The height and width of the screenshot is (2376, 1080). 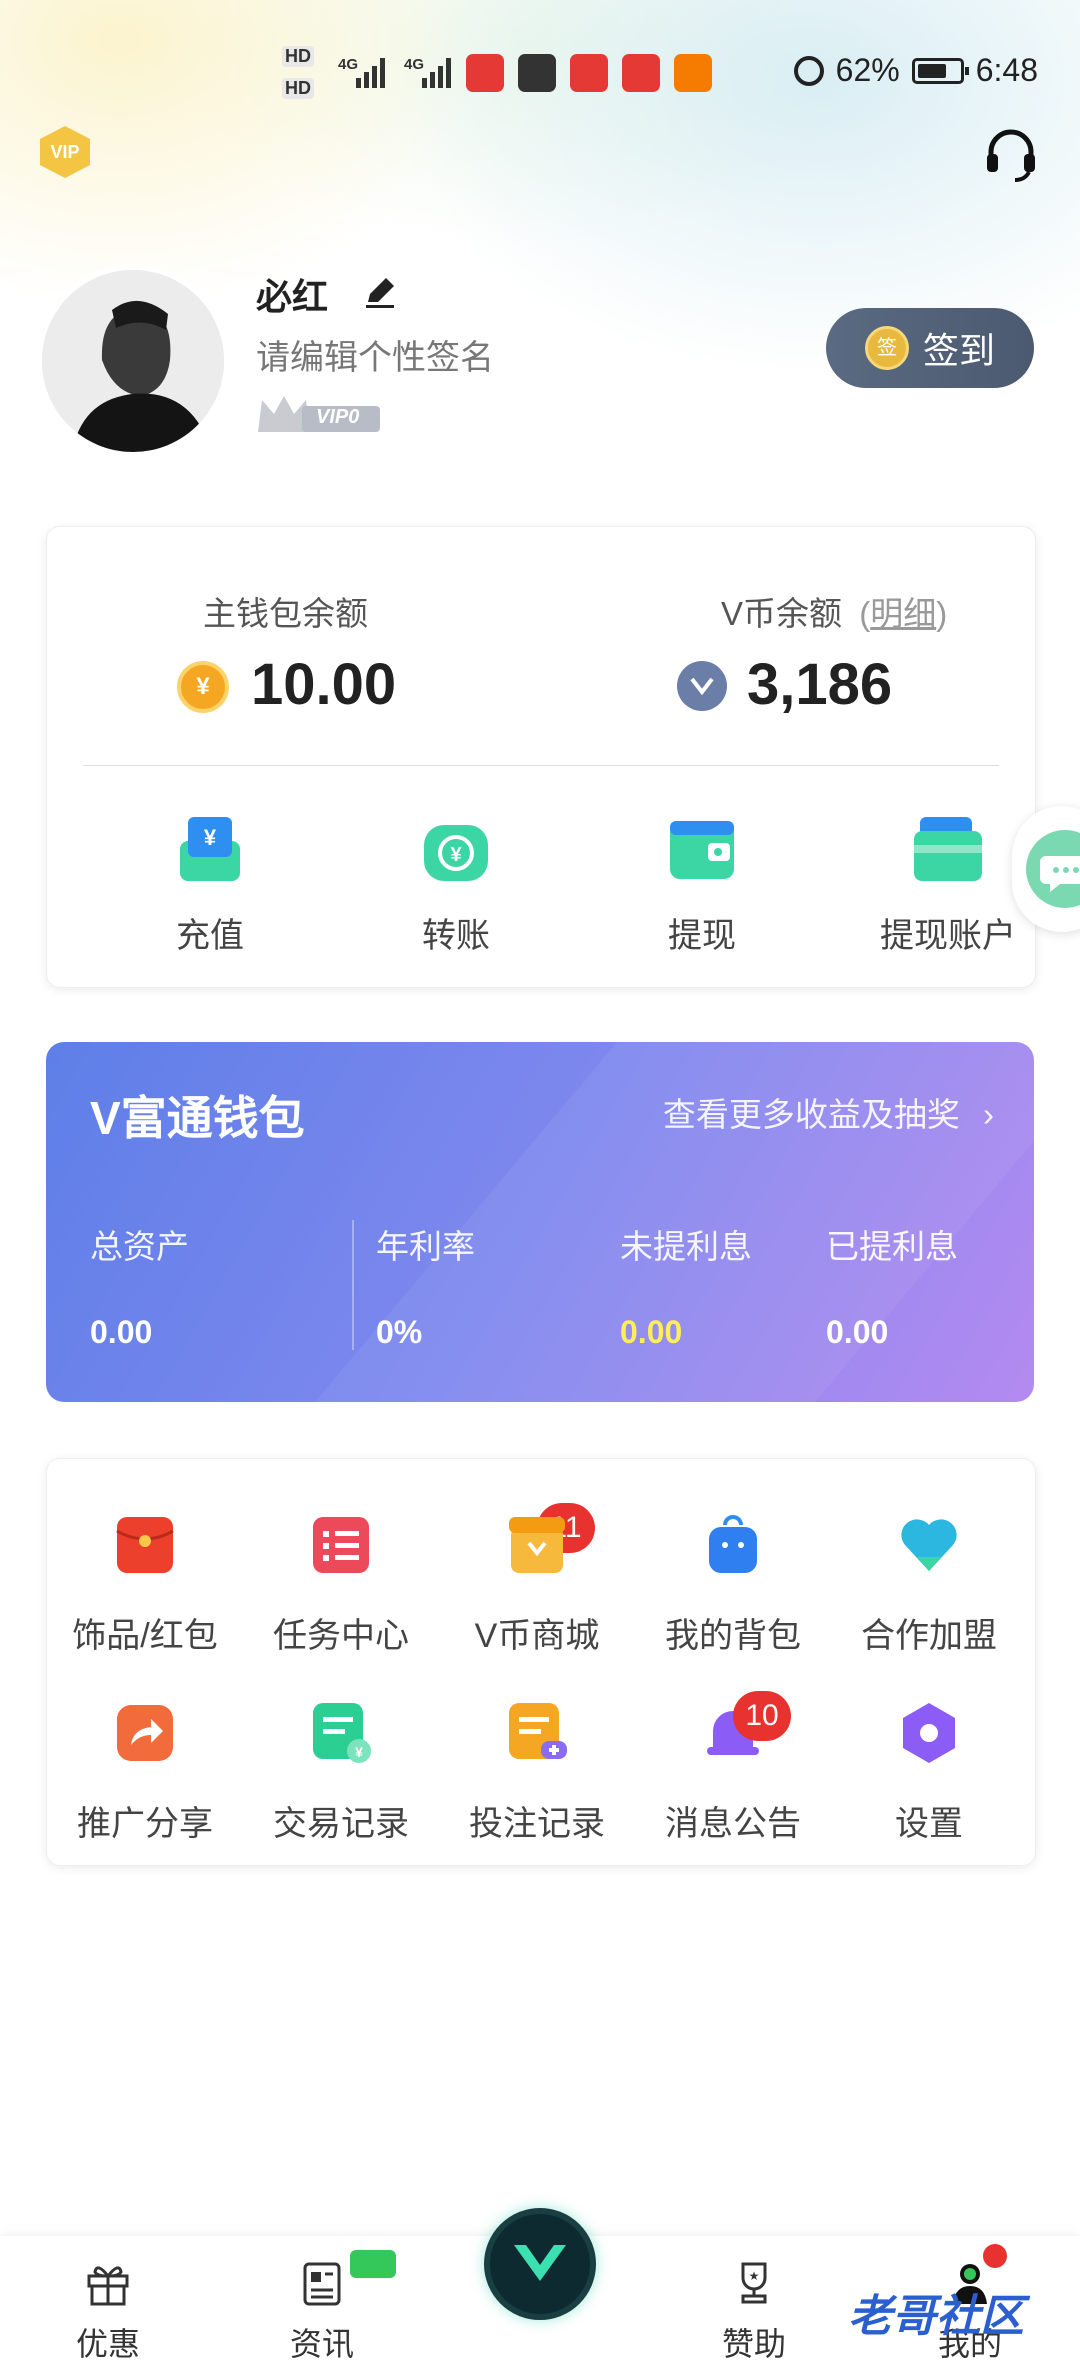 I want to click on signature-text: 请编辑个性签名, so click(x=375, y=354).